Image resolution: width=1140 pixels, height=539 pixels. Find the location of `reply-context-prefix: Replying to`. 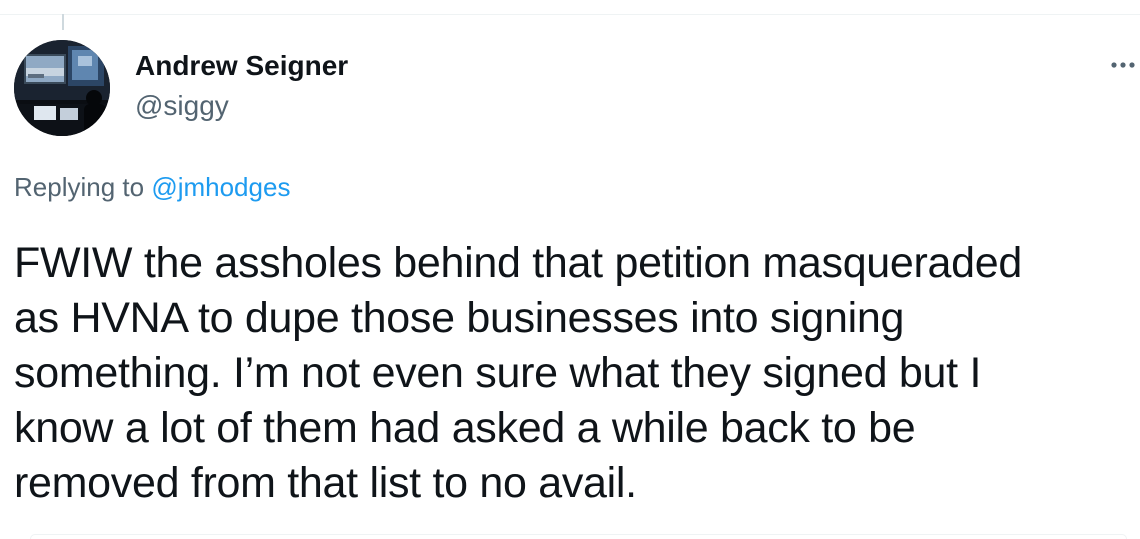

reply-context-prefix: Replying to is located at coordinates (83, 187).